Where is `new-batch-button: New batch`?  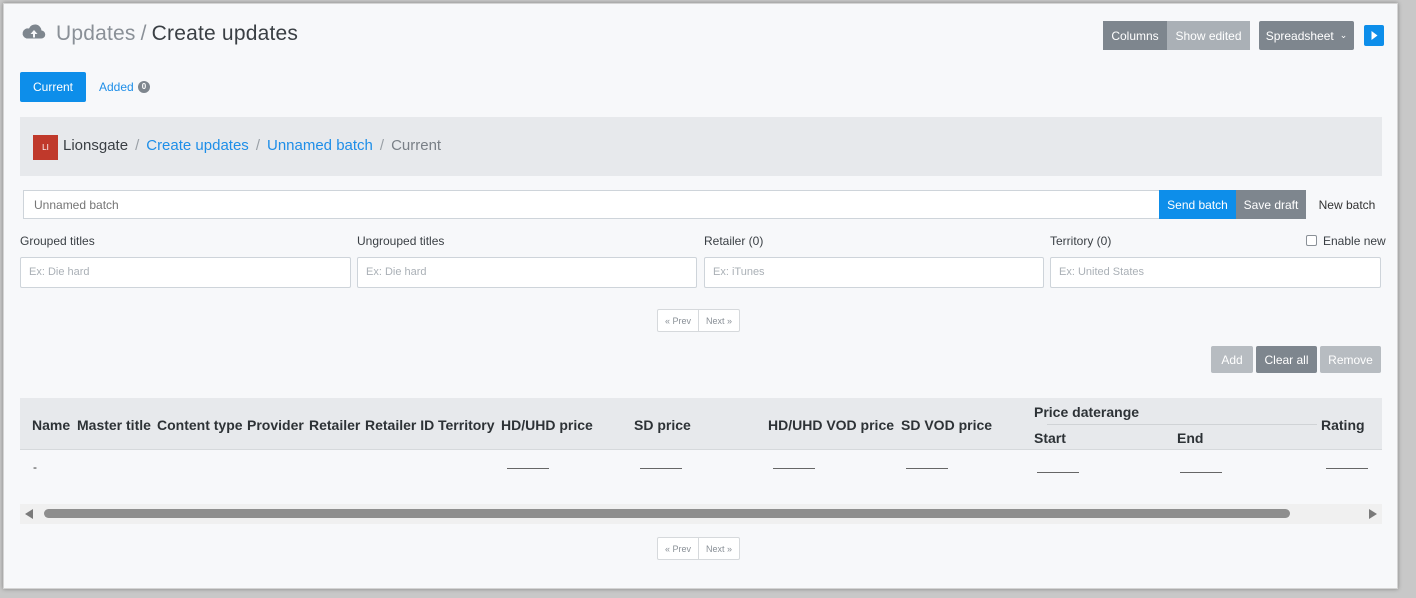
new-batch-button: New batch is located at coordinates (1347, 204).